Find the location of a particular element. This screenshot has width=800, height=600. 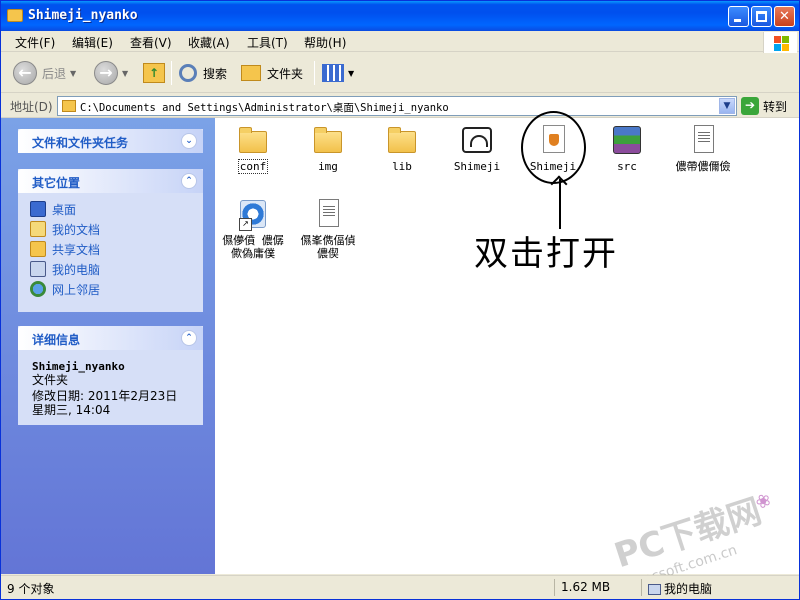

go-button: ➔ 转到 is located at coordinates (764, 106).